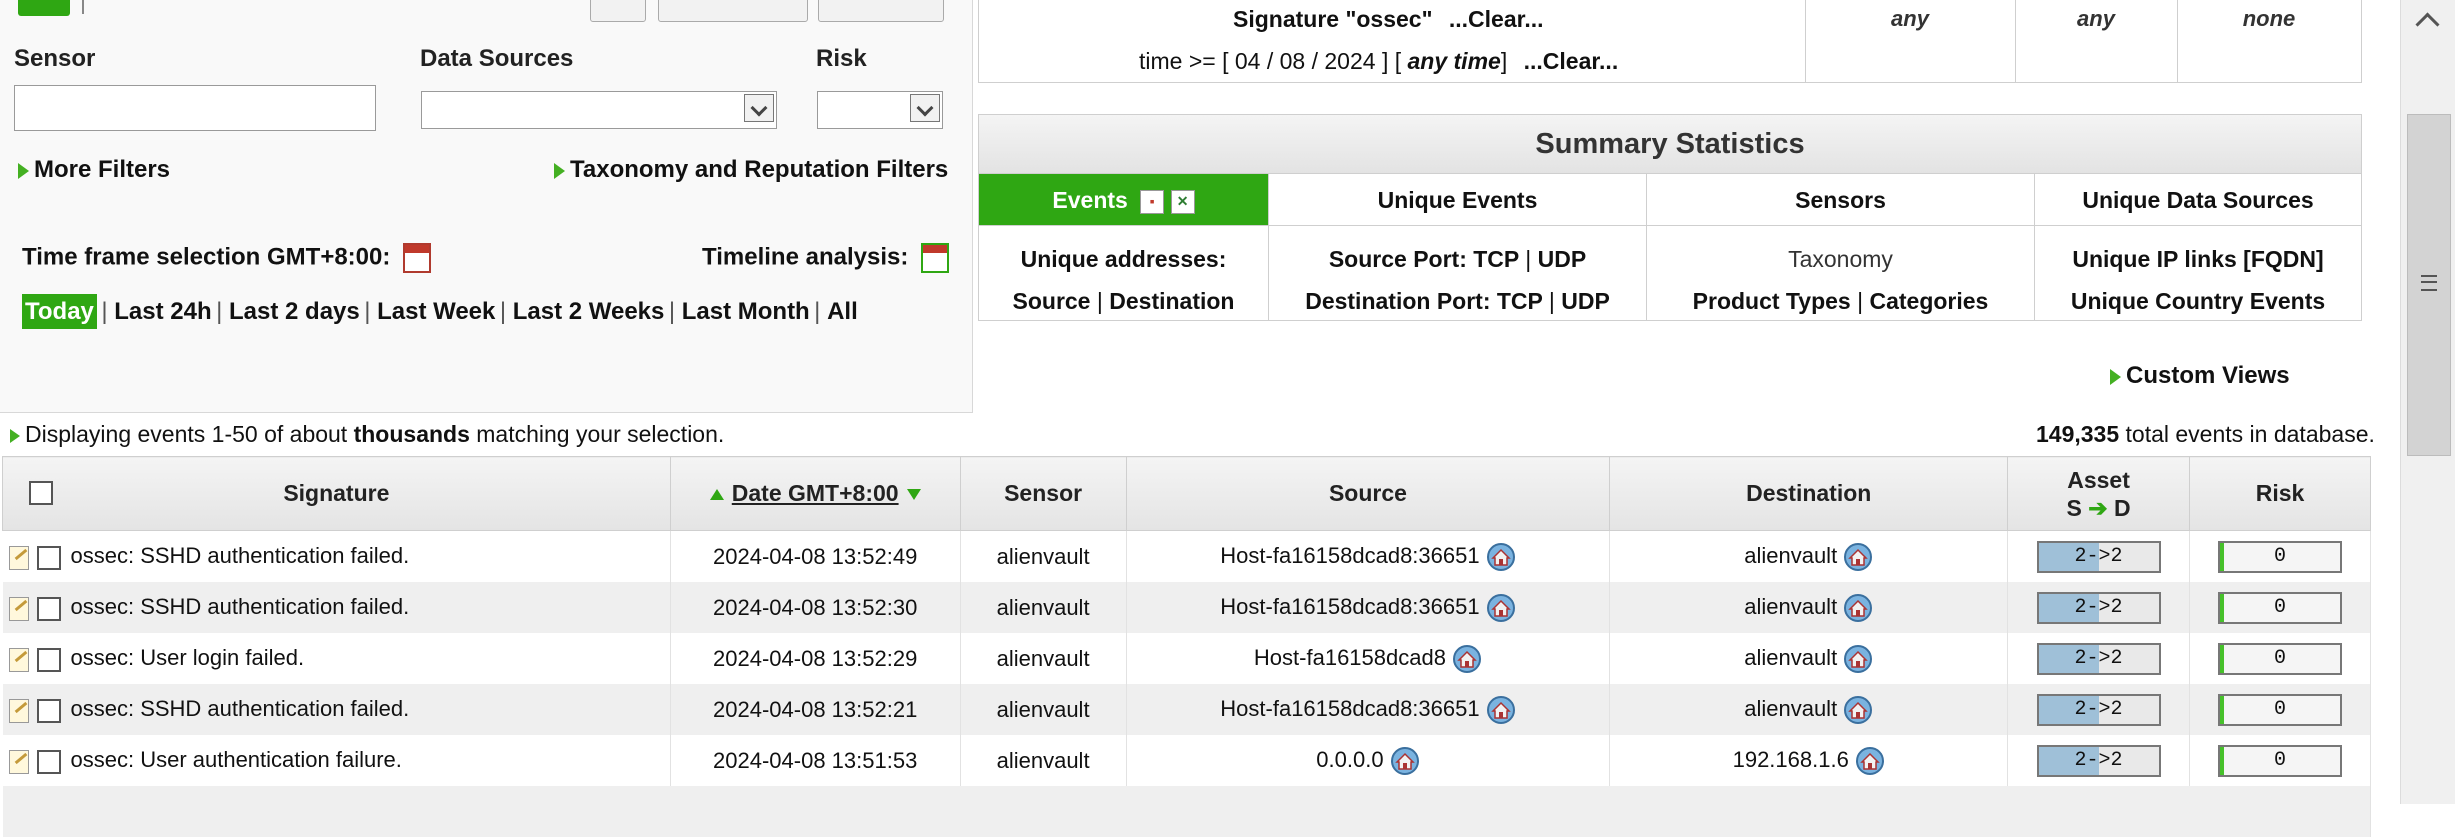 The image size is (2455, 837). What do you see at coordinates (1124, 200) in the screenshot?
I see `tab-events: Events ▪ ✕` at bounding box center [1124, 200].